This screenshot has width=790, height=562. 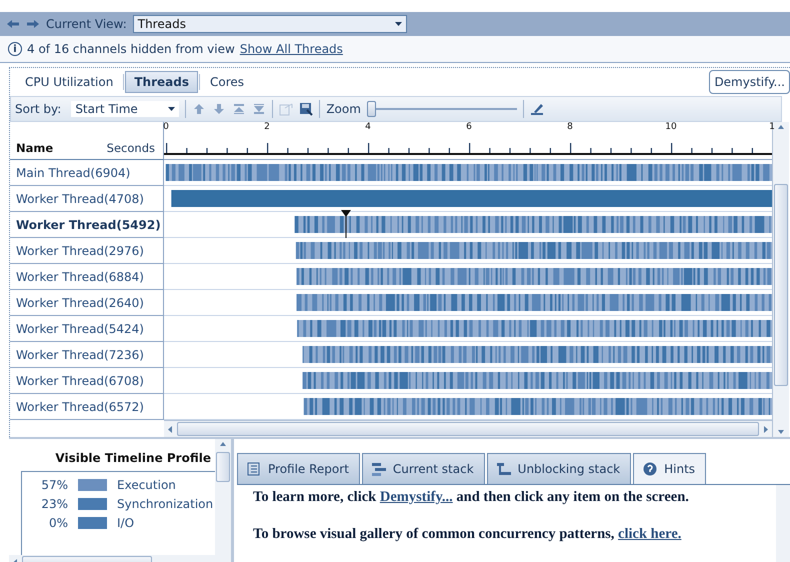 I want to click on hint-link: click here., so click(x=650, y=534).